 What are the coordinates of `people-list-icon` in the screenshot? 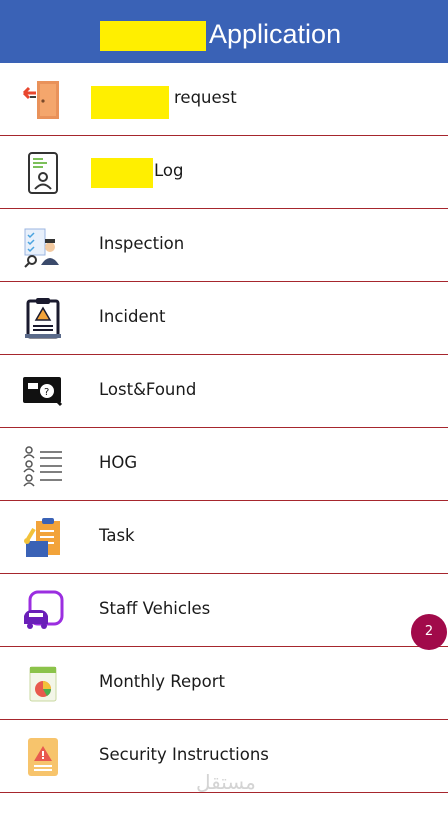 It's located at (43, 465).